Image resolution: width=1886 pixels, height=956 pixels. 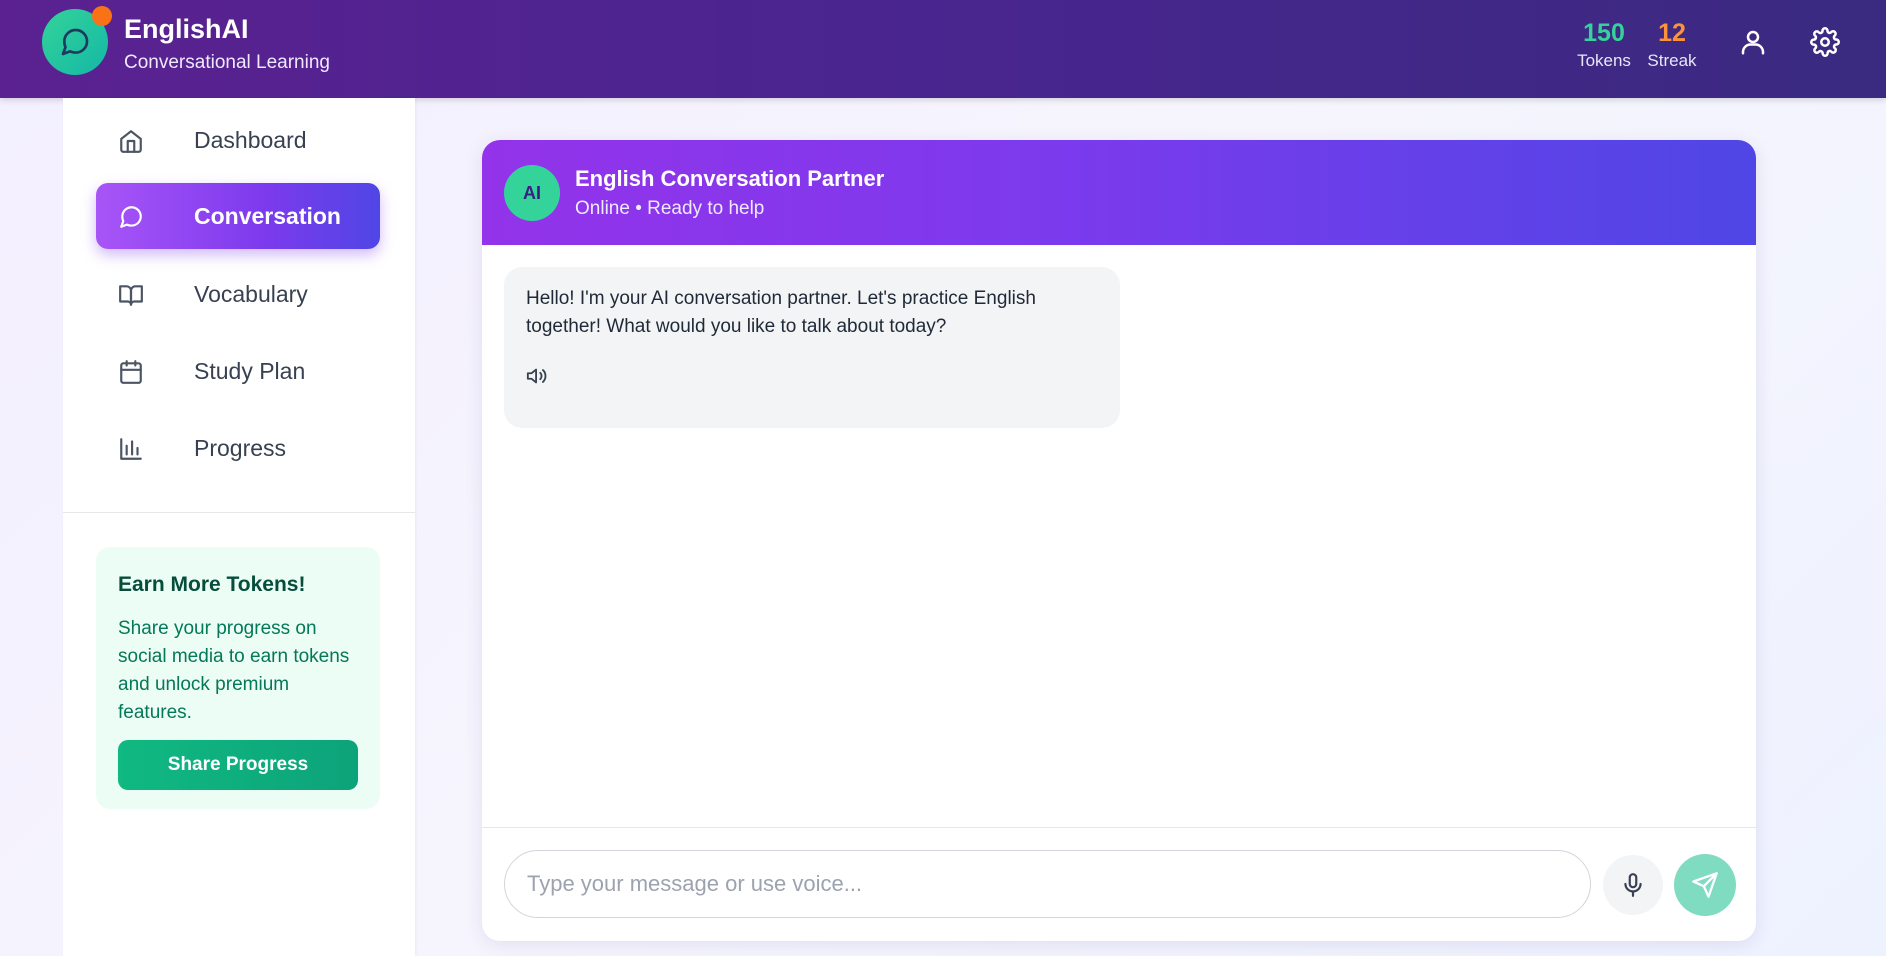 I want to click on chat-status: Online • Ready to help, so click(x=670, y=208).